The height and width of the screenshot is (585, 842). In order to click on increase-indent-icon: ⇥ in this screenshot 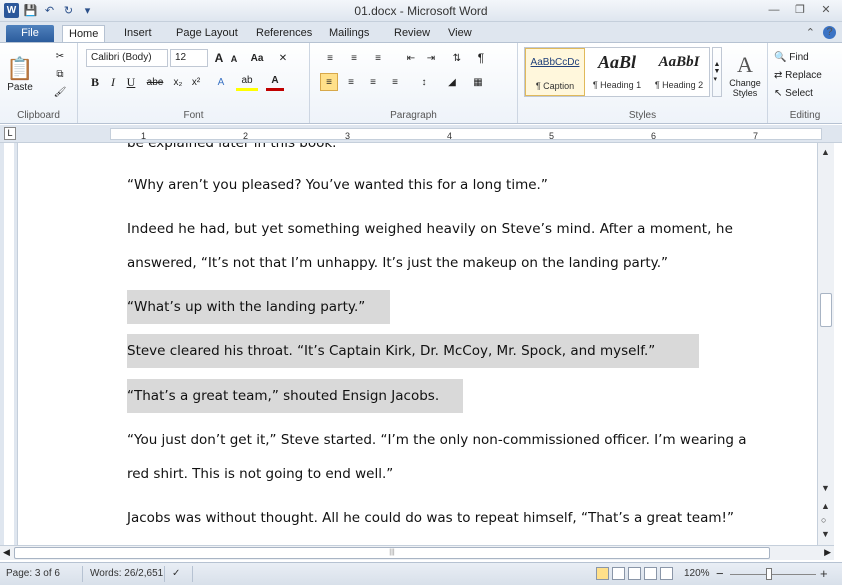, I will do `click(431, 58)`.